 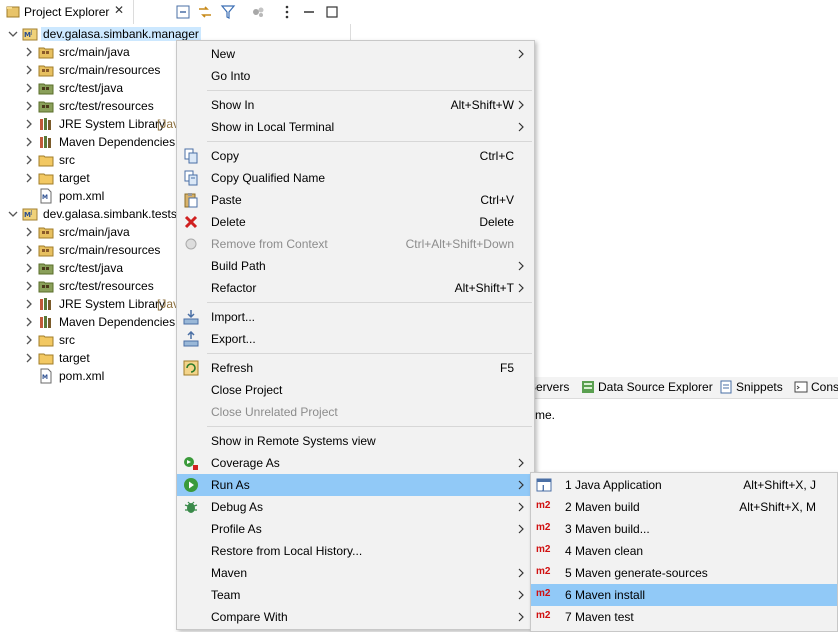 I want to click on menu-item-profile-as: Profile As, so click(x=355, y=529).